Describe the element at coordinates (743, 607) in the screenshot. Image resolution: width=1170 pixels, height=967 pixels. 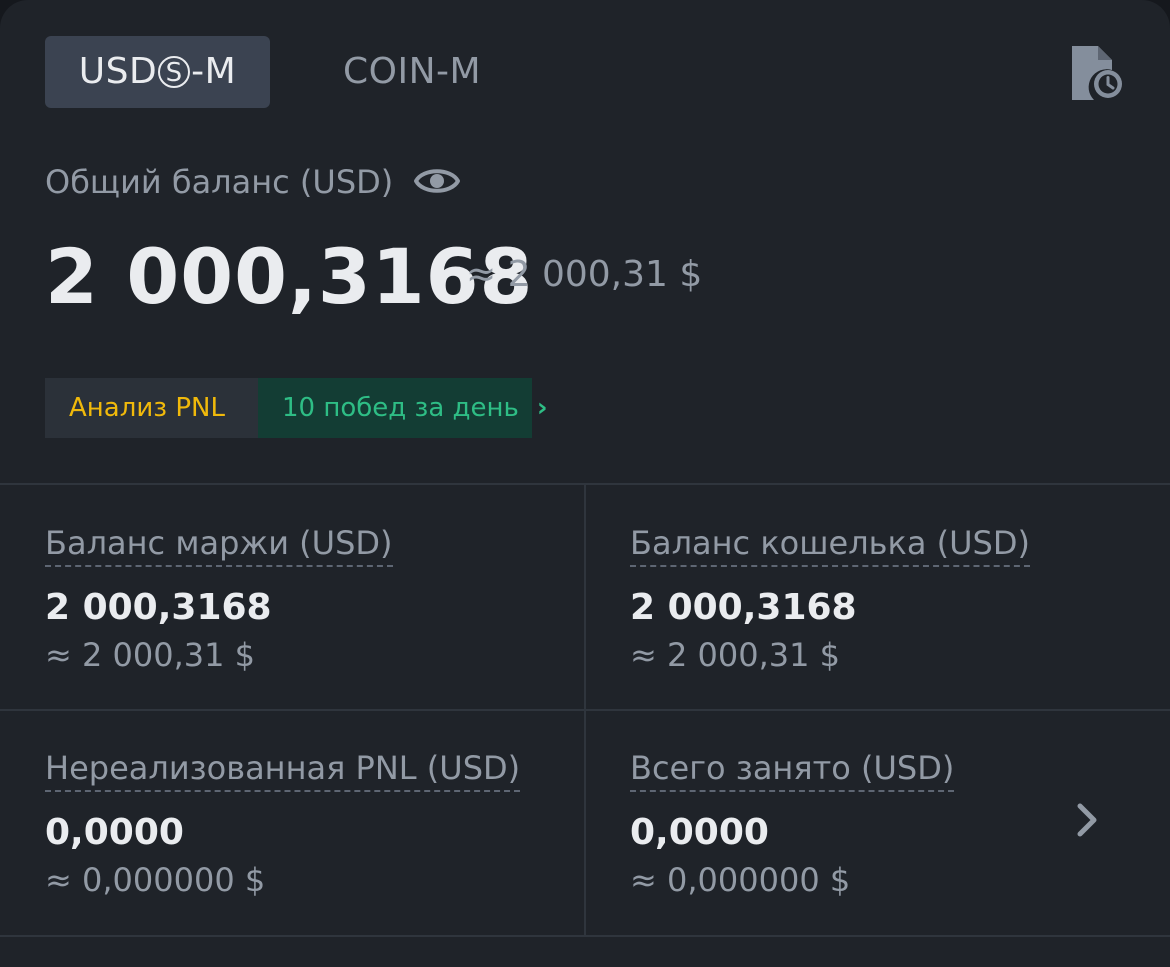
I see `wallet-balance-value: 2 000,3168` at that location.